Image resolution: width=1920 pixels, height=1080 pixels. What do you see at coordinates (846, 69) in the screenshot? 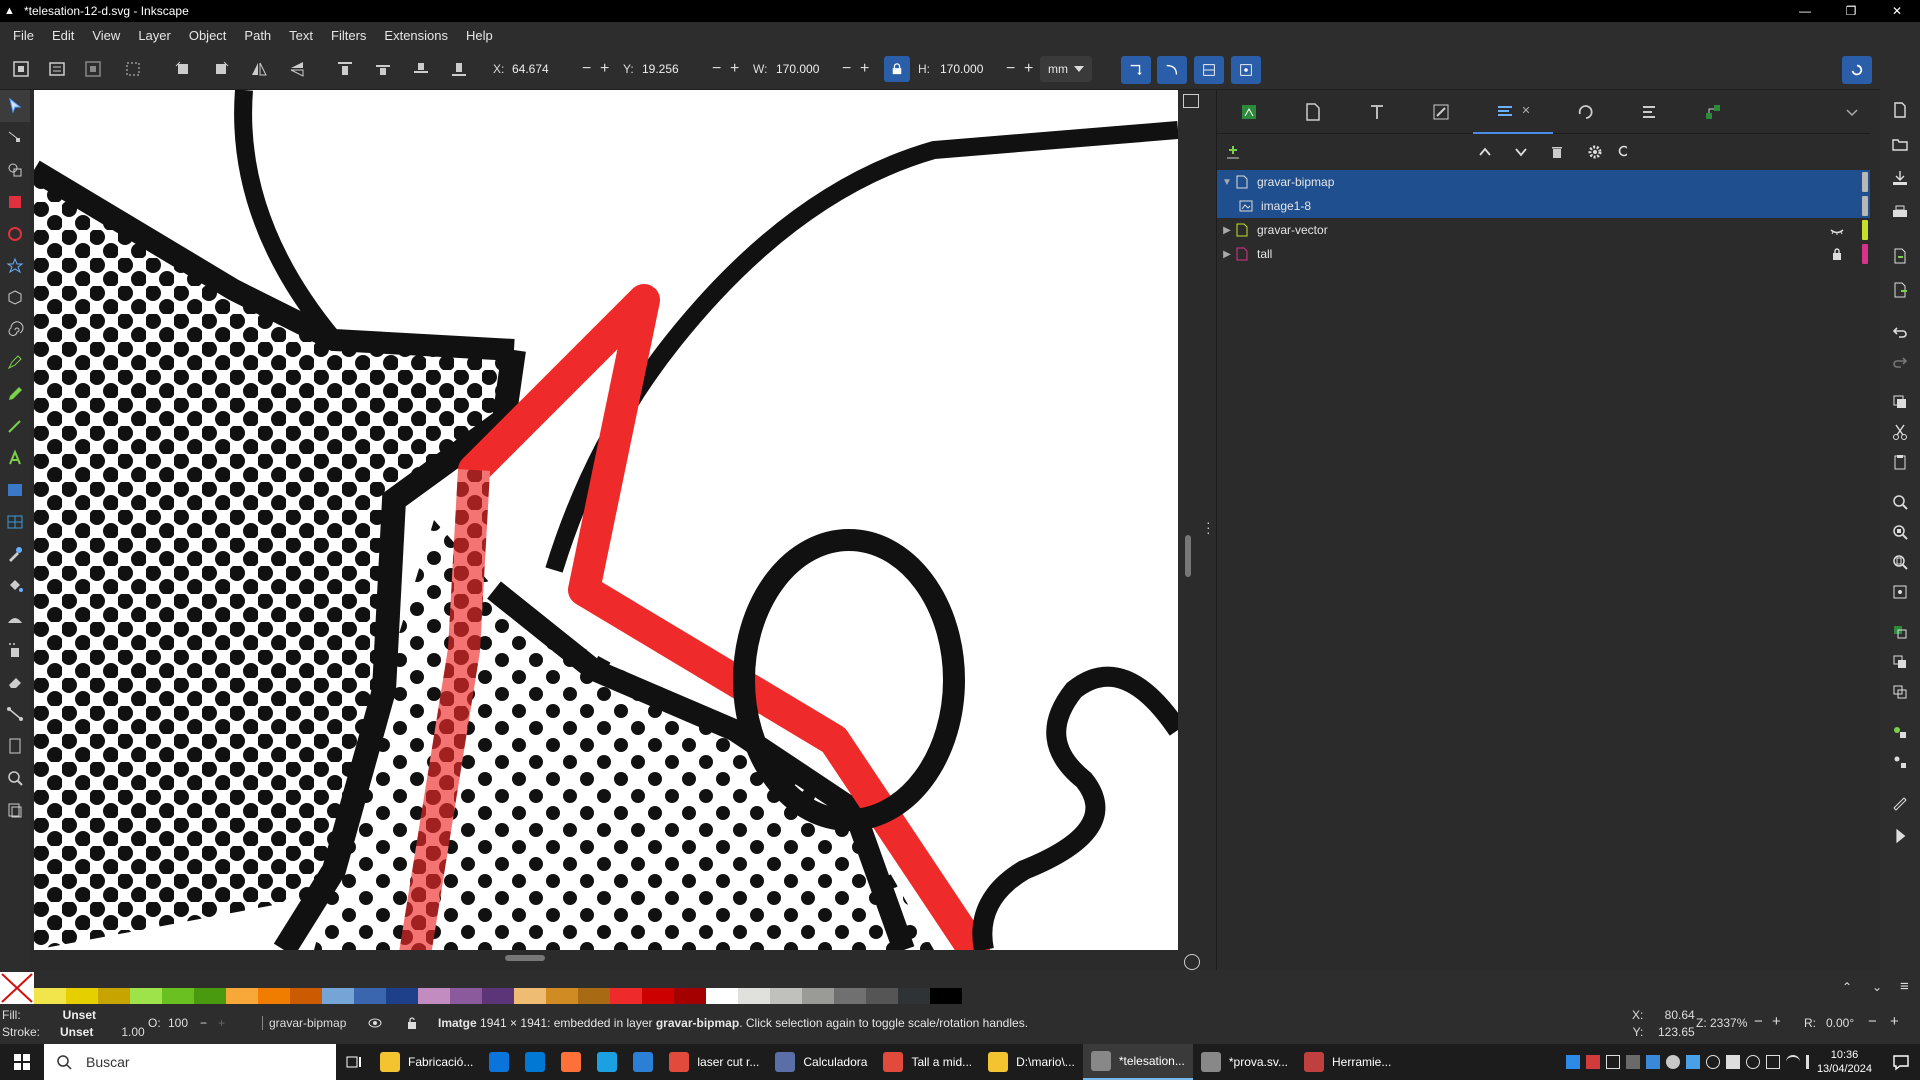
I see `w-decrement-button: −` at bounding box center [846, 69].